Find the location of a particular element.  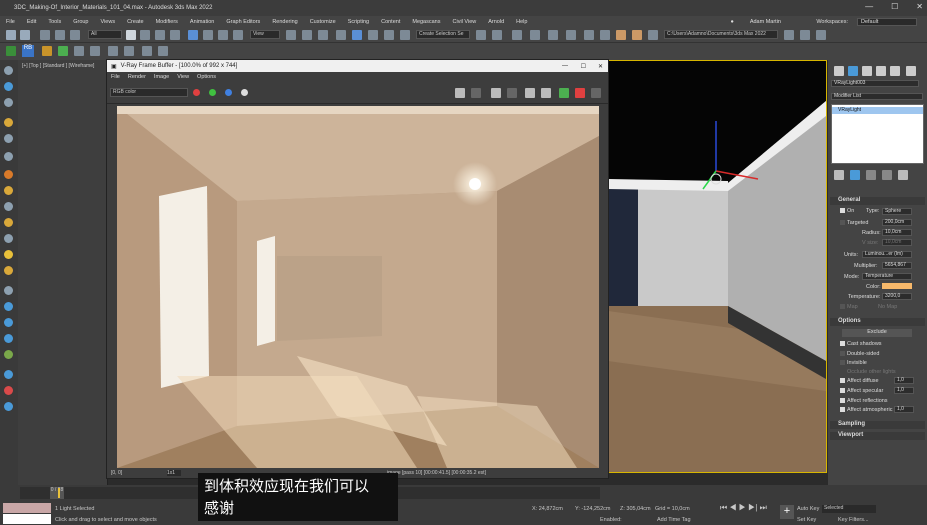

sun-icon is located at coordinates (8, 254).